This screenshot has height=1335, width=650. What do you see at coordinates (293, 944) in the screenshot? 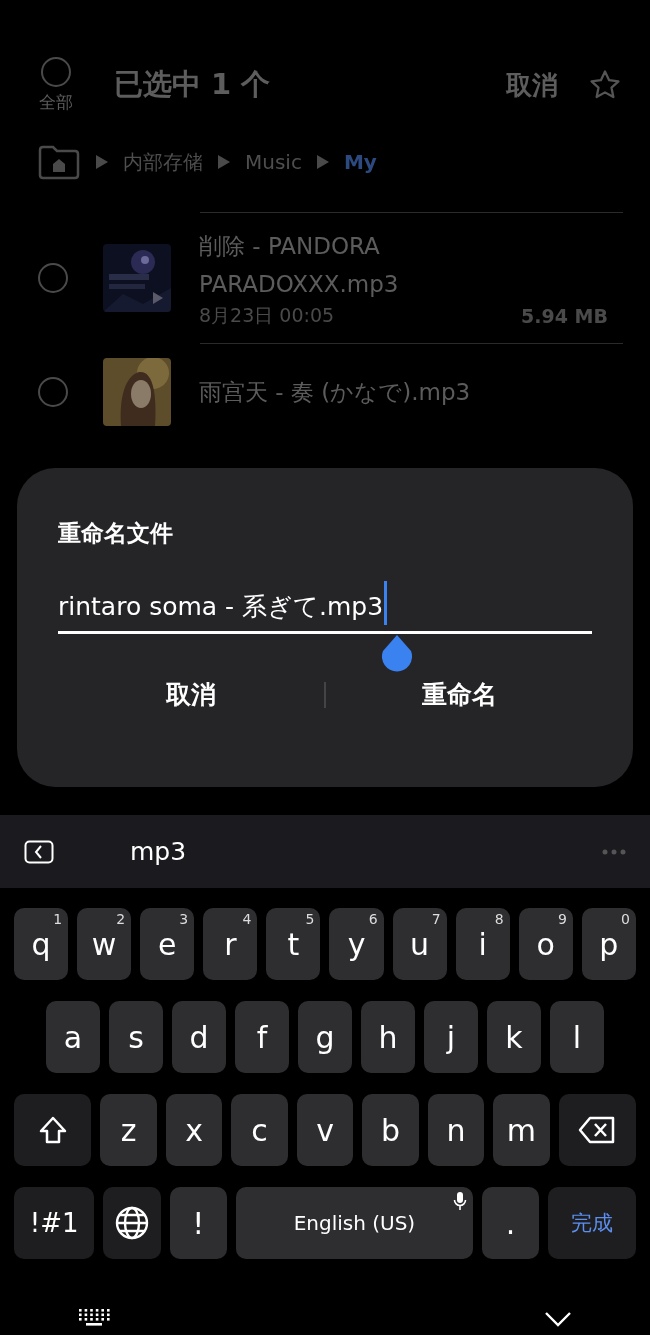
I see `letter-key: t 5` at bounding box center [293, 944].